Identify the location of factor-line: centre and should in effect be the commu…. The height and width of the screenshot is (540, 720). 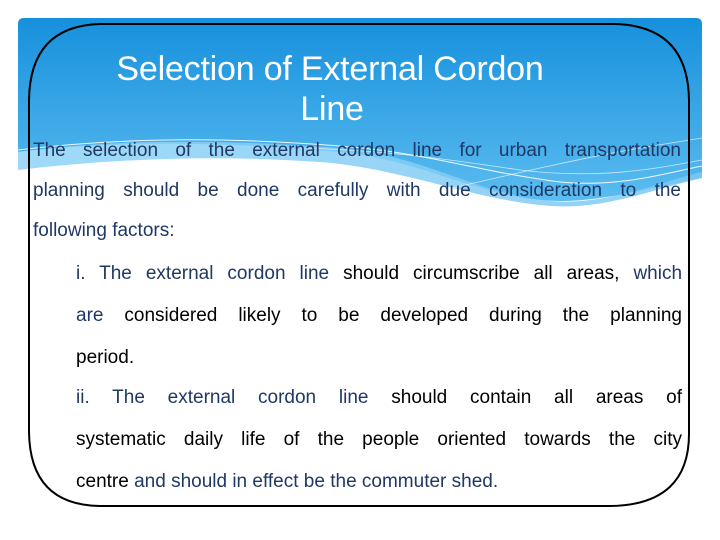
(379, 482).